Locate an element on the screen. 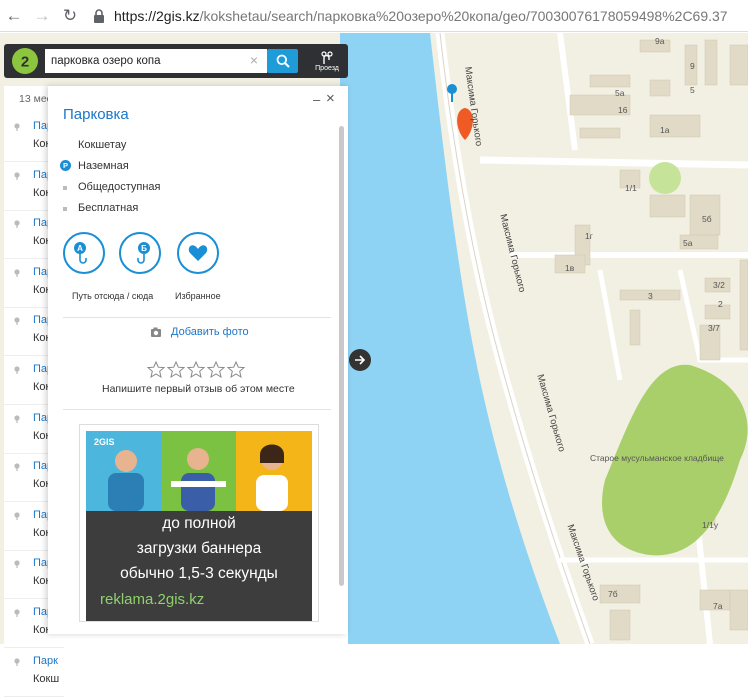 The width and height of the screenshot is (748, 697). rating-stars is located at coordinates (196, 369).